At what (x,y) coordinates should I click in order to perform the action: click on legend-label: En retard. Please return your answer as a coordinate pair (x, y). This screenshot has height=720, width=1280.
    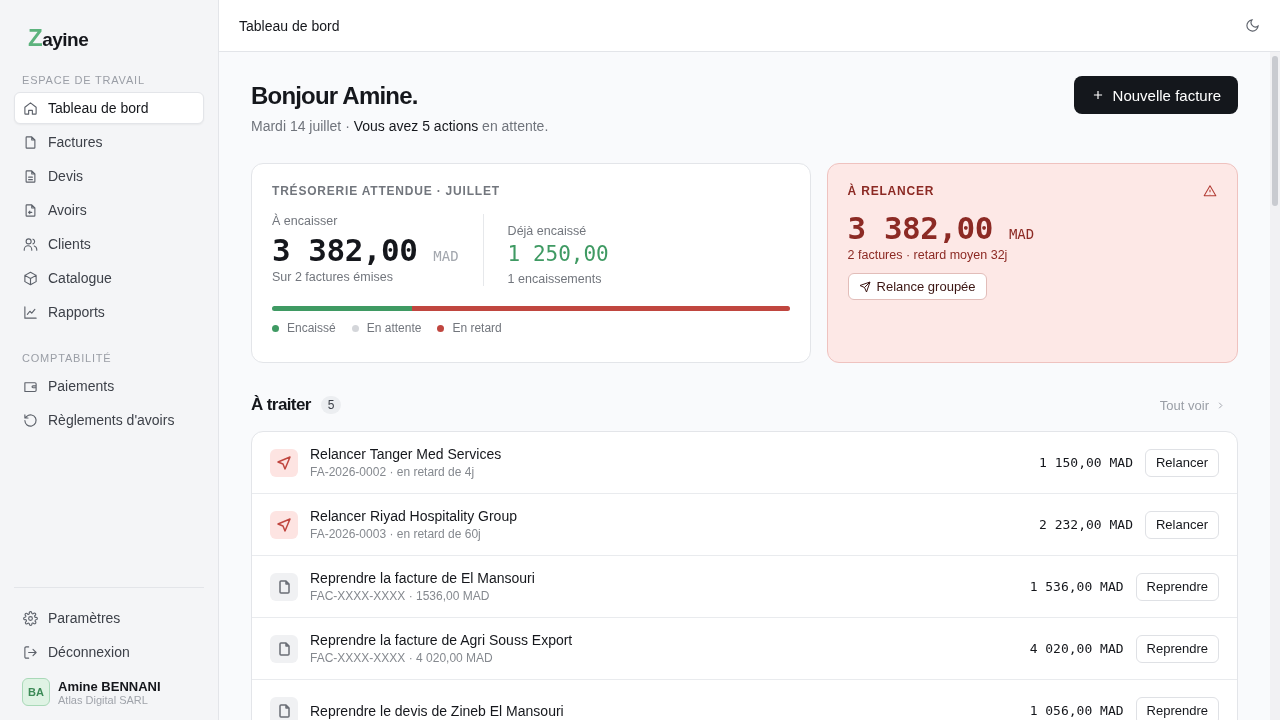
    Looking at the image, I should click on (477, 328).